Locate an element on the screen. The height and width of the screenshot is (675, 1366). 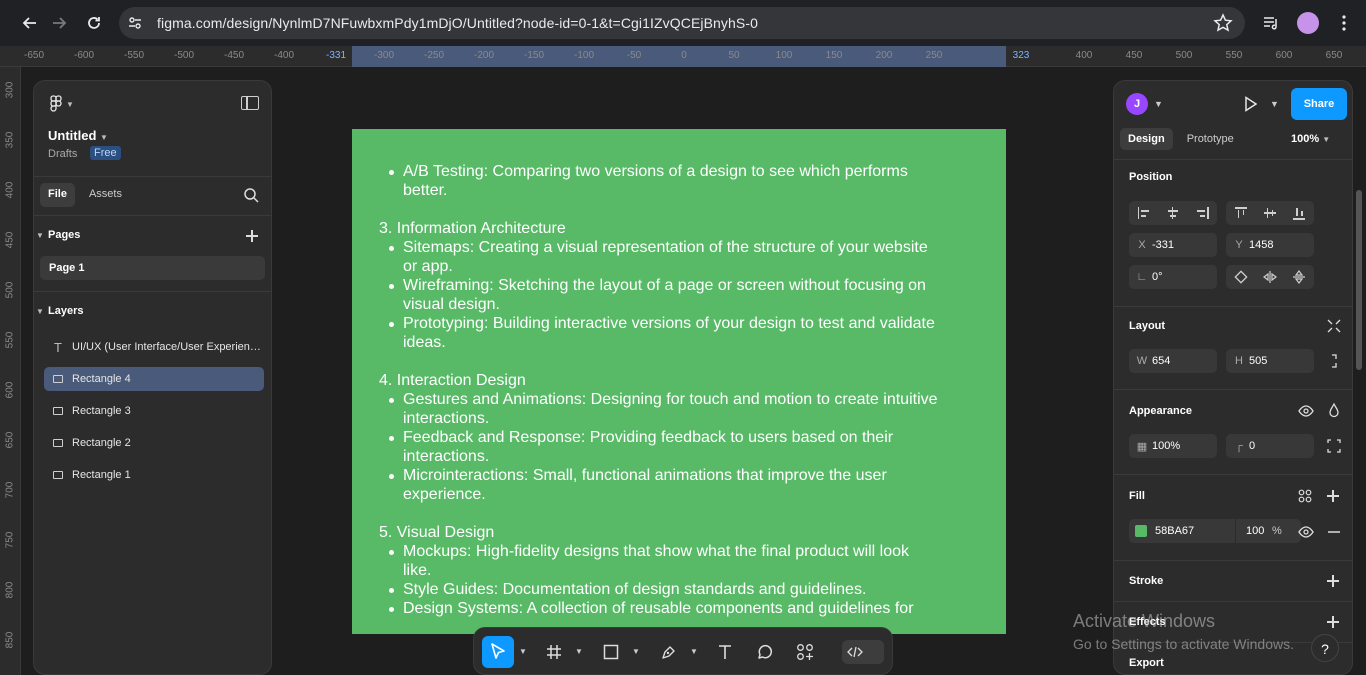
tab-assets: Assets is located at coordinates (105, 195).